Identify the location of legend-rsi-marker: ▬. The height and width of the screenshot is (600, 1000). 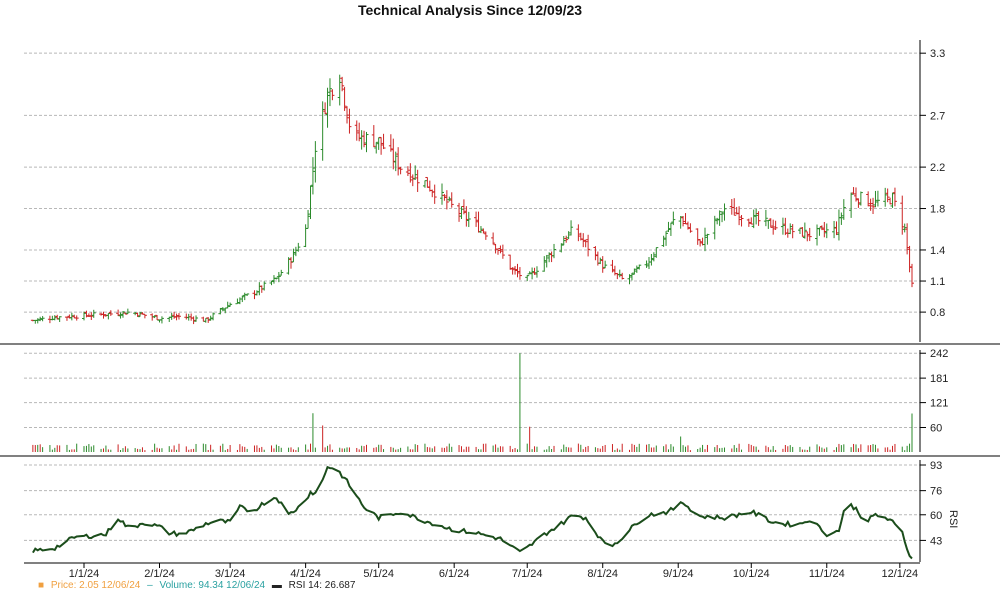
(276, 585).